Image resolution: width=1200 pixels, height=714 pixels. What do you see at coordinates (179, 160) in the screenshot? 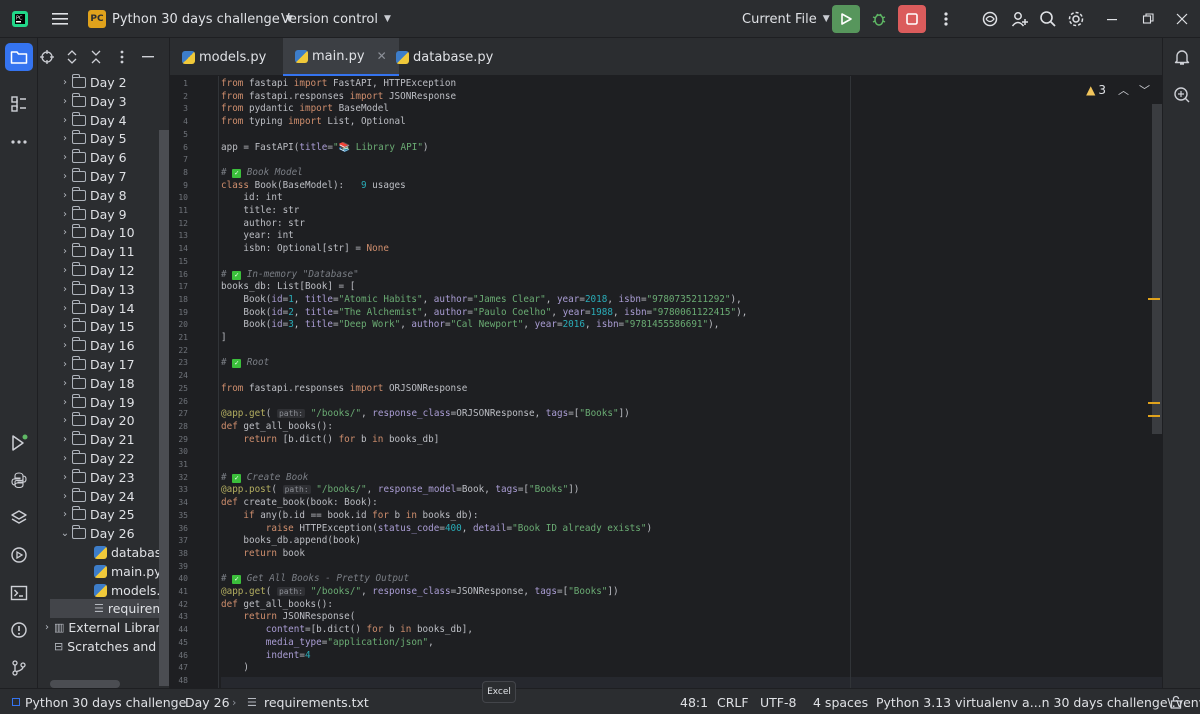
I see `line-number: 7` at bounding box center [179, 160].